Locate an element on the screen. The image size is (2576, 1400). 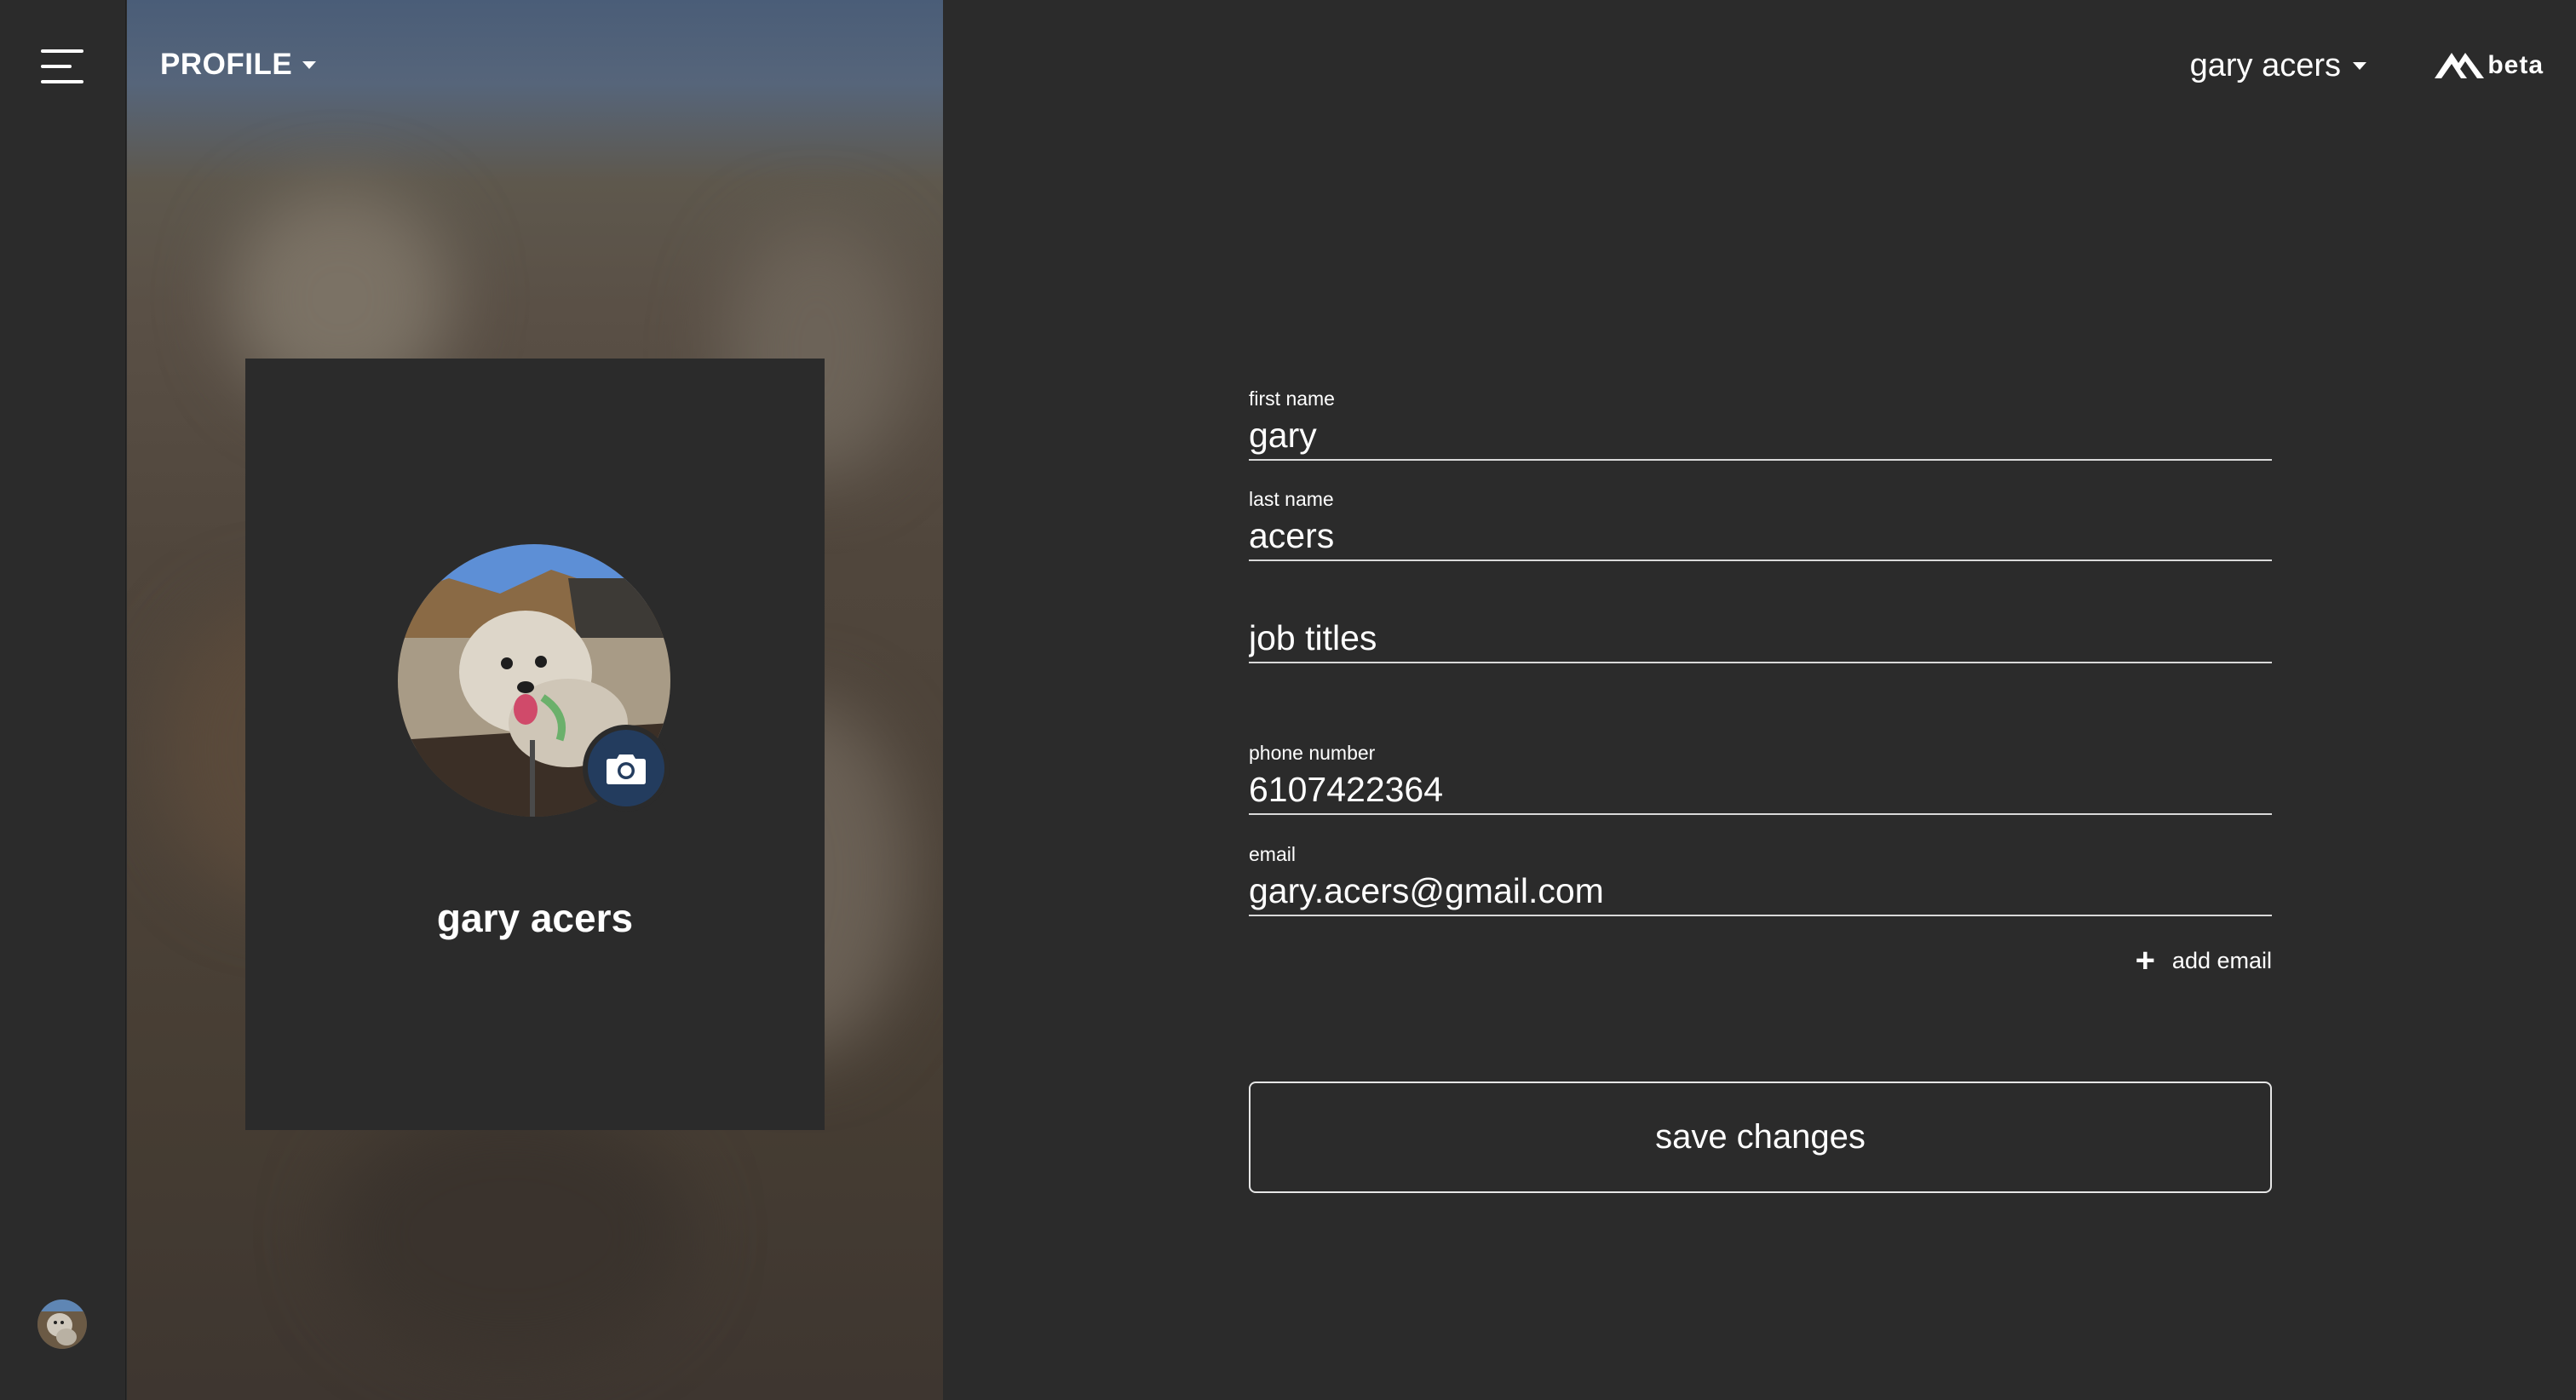
first-name-label: first name is located at coordinates (1292, 398).